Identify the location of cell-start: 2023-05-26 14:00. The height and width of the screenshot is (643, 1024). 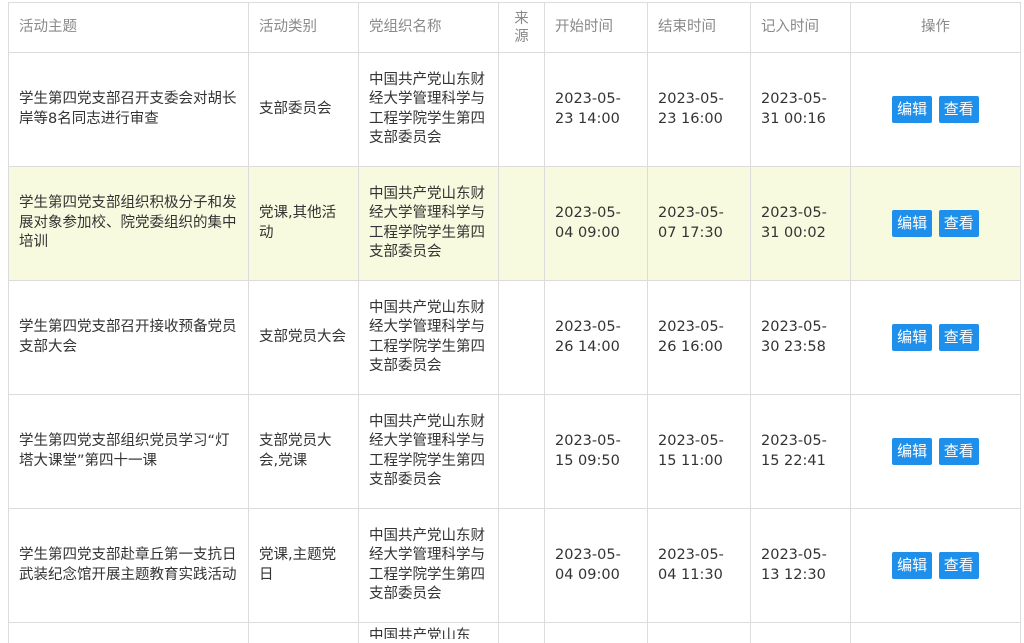
(596, 337).